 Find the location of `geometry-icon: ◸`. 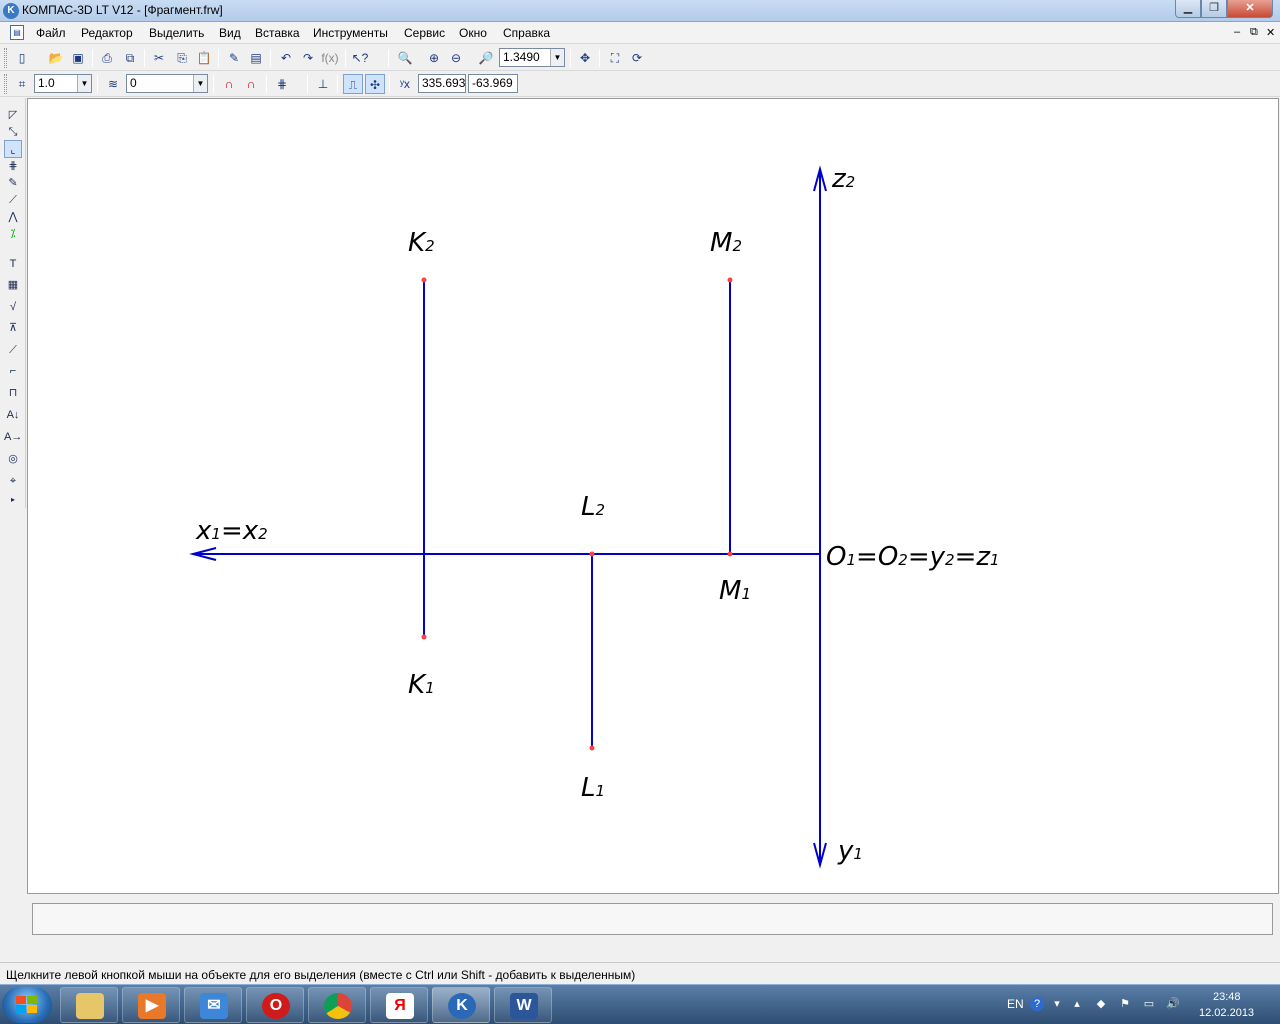

geometry-icon: ◸ is located at coordinates (13, 115).